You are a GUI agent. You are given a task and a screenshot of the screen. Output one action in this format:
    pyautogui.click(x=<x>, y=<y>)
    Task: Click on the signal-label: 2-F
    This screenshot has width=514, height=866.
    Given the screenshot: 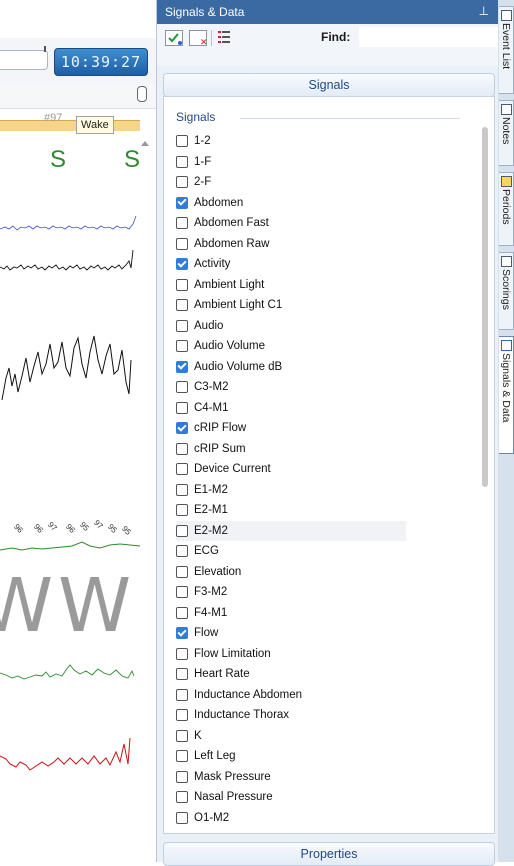 What is the action you would take?
    pyautogui.click(x=203, y=182)
    